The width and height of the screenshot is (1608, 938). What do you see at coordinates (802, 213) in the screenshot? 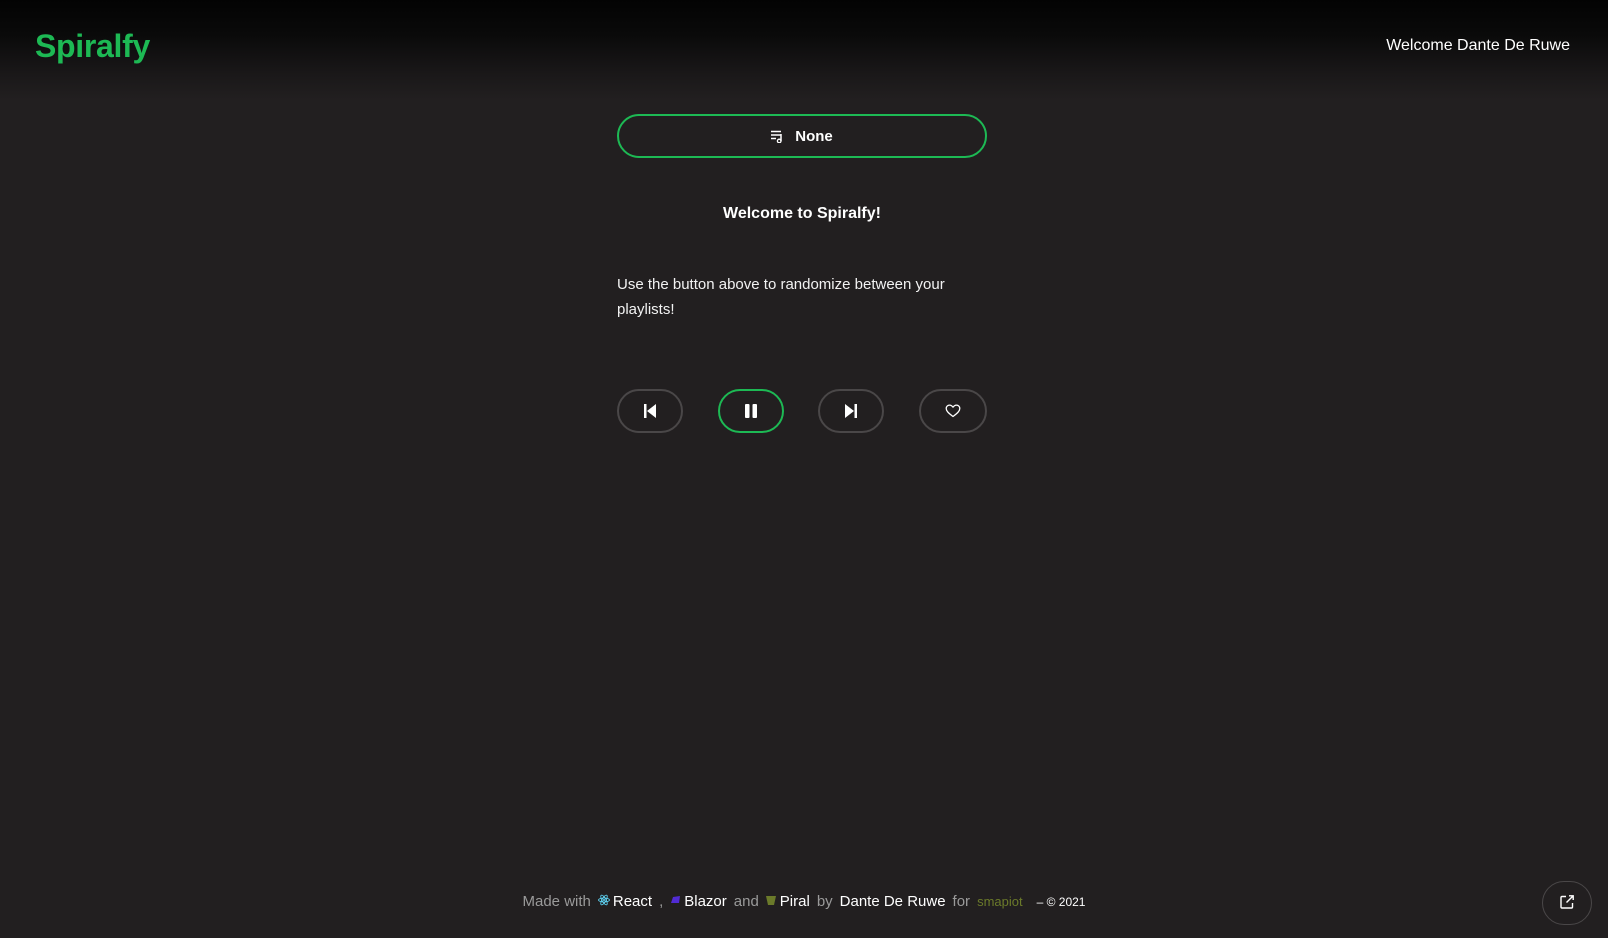
I see `welcome-title: Welcome to Spiralfy!` at bounding box center [802, 213].